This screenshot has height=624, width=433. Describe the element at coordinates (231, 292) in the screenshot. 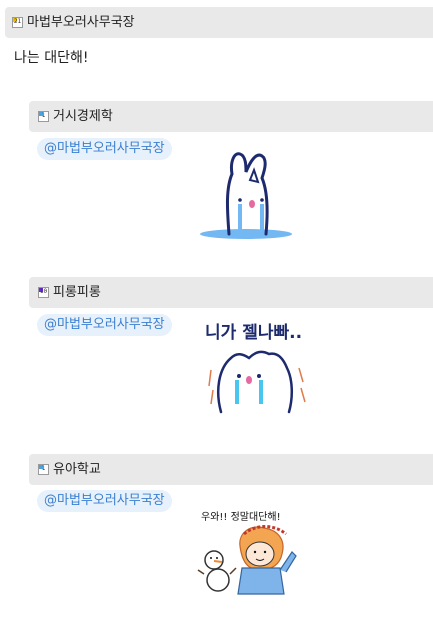

I see `reply-author-header: 10 피롱피롱` at that location.